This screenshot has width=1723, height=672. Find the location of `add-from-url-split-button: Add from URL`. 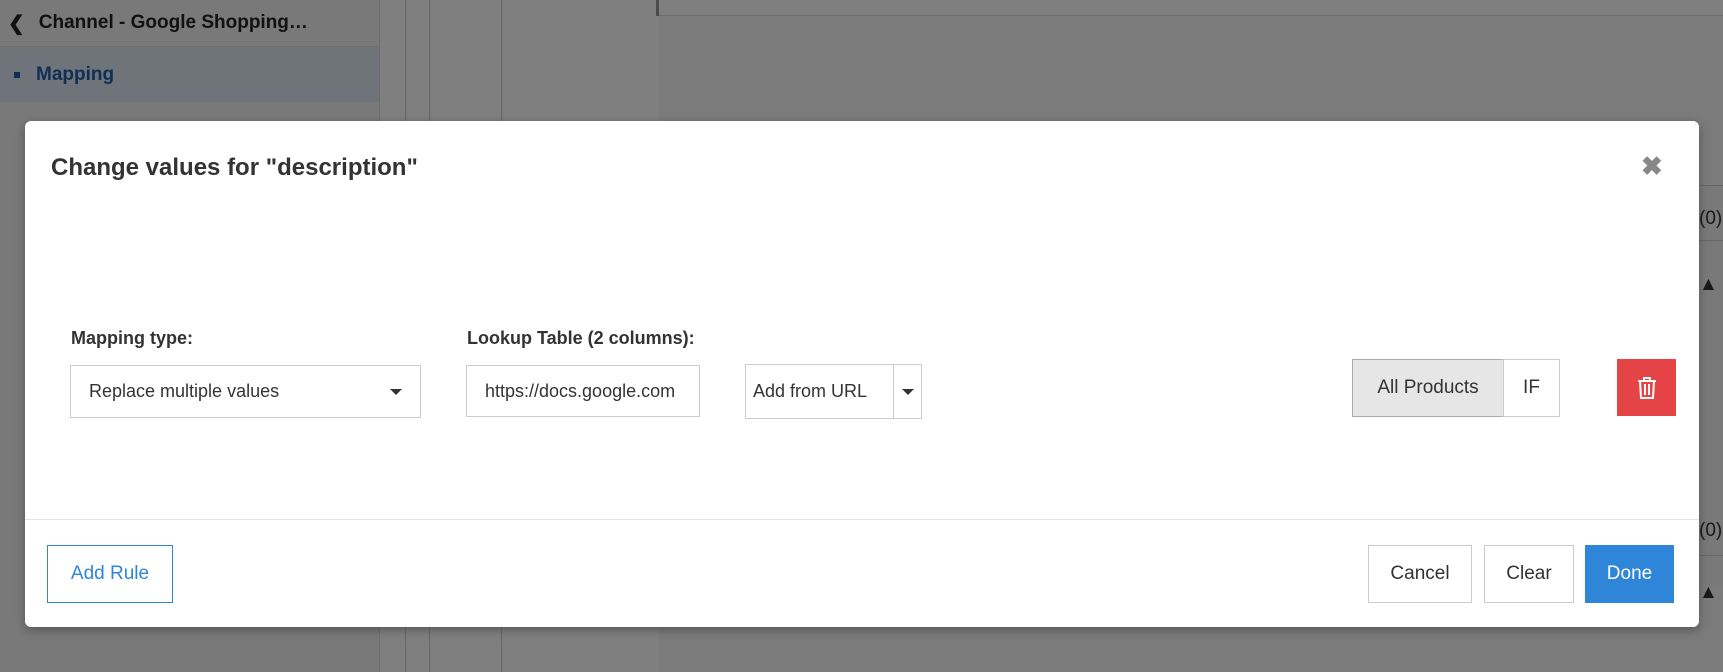

add-from-url-split-button: Add from URL is located at coordinates (833, 391).